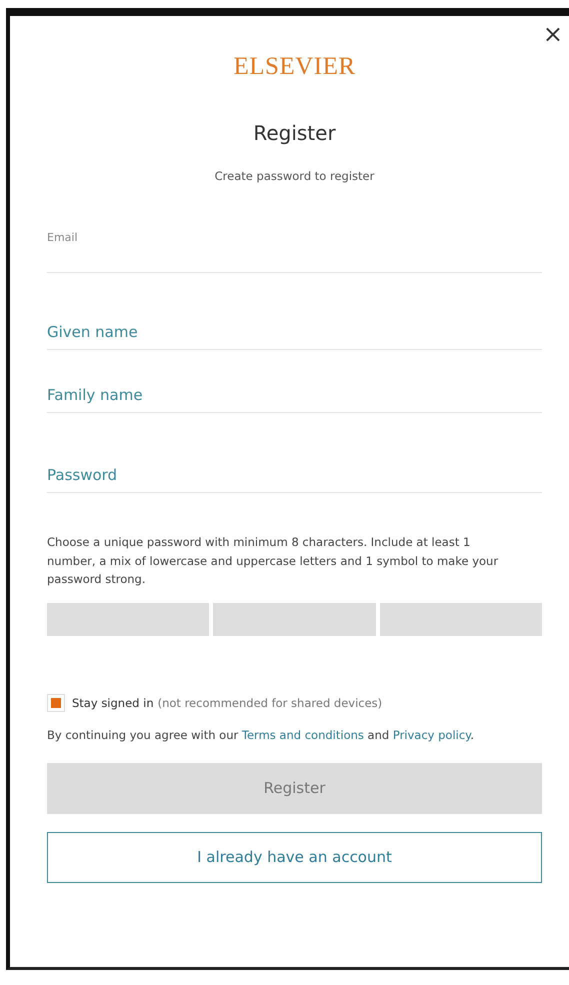  Describe the element at coordinates (294, 133) in the screenshot. I see `dialog-title: Register` at that location.